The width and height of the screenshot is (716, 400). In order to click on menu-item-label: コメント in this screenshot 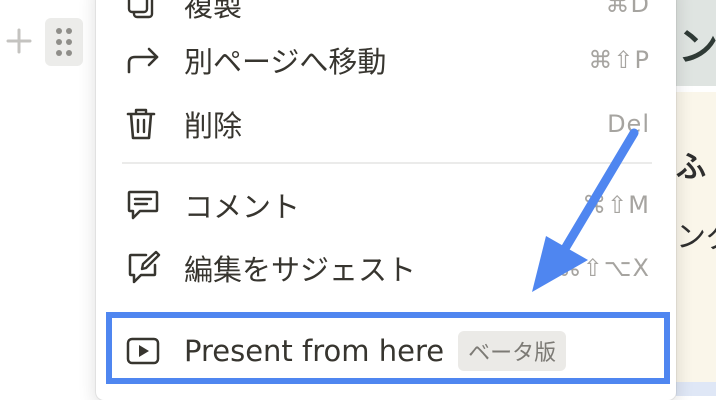, I will do `click(242, 207)`.